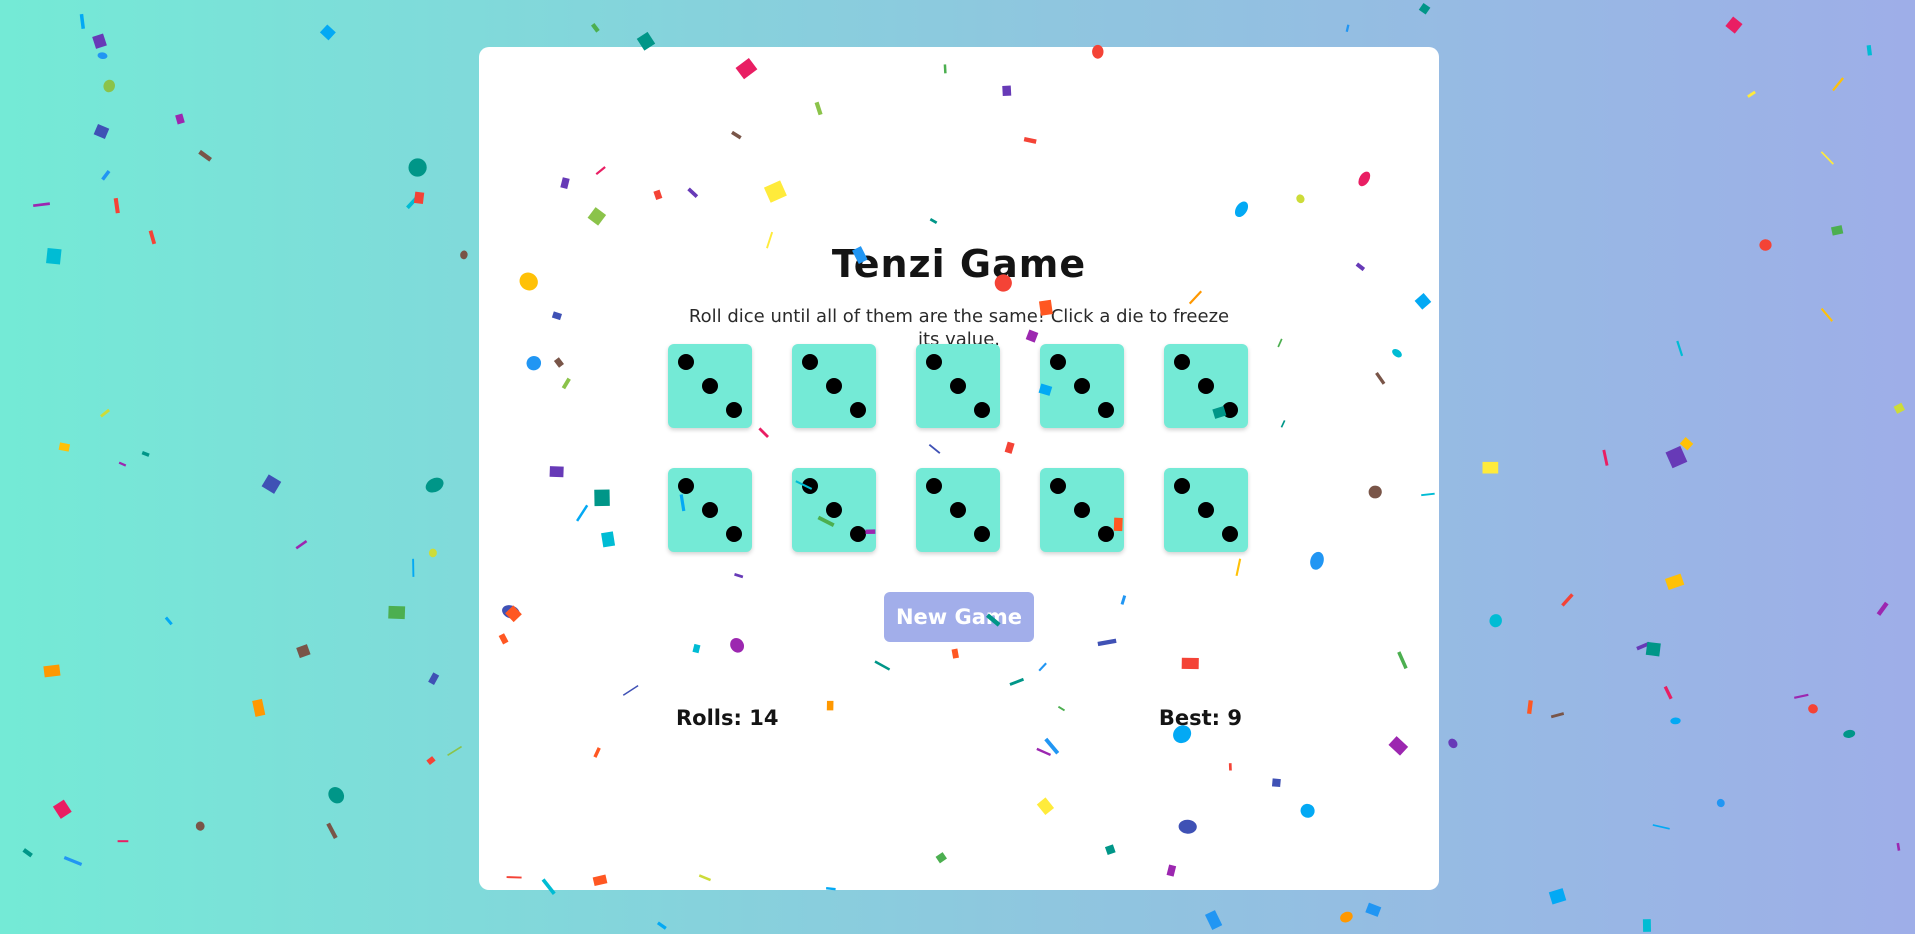 The image size is (1915, 934). I want to click on best-value: 9, so click(1234, 718).